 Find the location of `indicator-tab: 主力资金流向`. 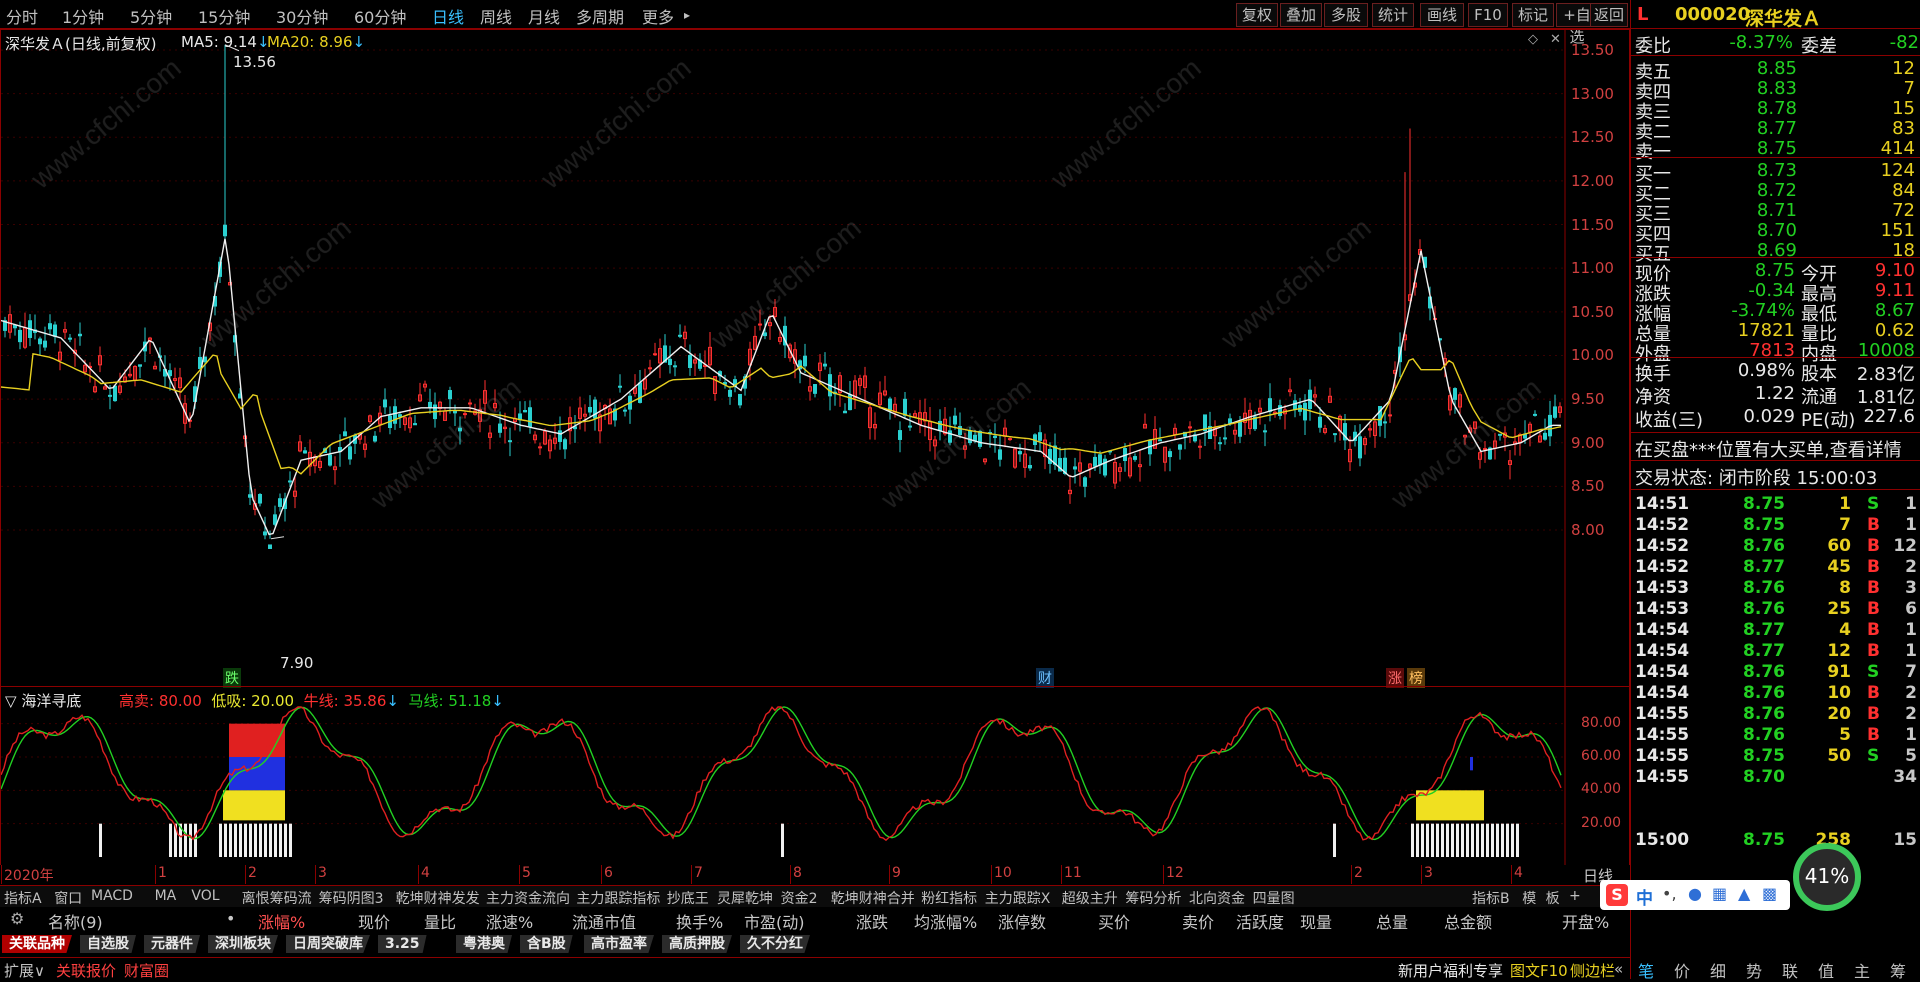

indicator-tab: 主力资金流向 is located at coordinates (528, 898).